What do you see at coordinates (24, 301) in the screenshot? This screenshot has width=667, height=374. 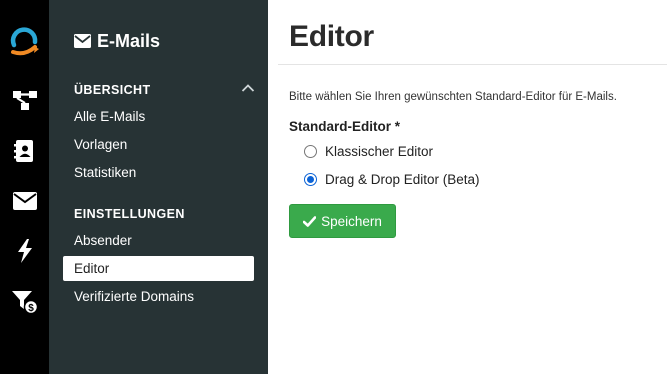 I see `funnel-dollar-icon: $` at bounding box center [24, 301].